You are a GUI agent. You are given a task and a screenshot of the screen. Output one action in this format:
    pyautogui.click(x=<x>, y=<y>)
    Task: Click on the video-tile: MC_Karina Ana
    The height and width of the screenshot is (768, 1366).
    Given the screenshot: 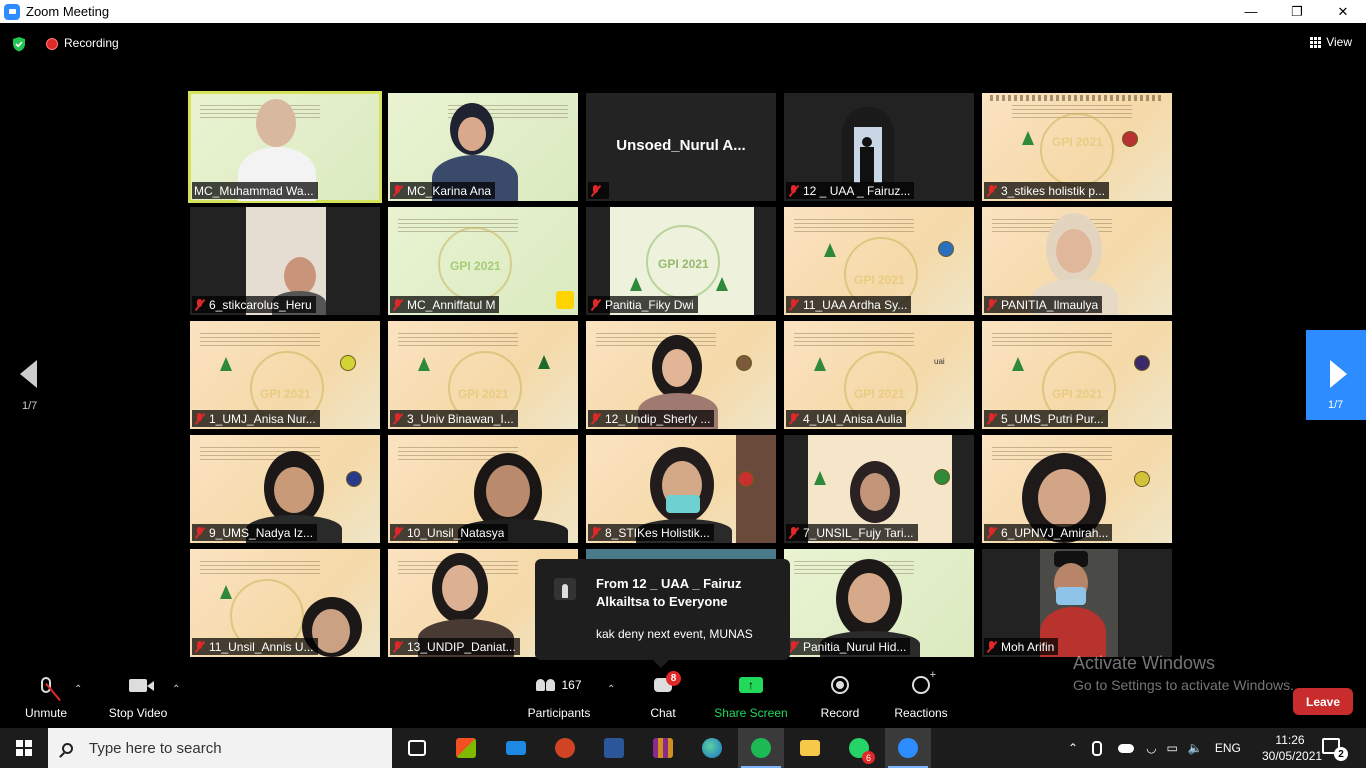 What is the action you would take?
    pyautogui.click(x=483, y=147)
    